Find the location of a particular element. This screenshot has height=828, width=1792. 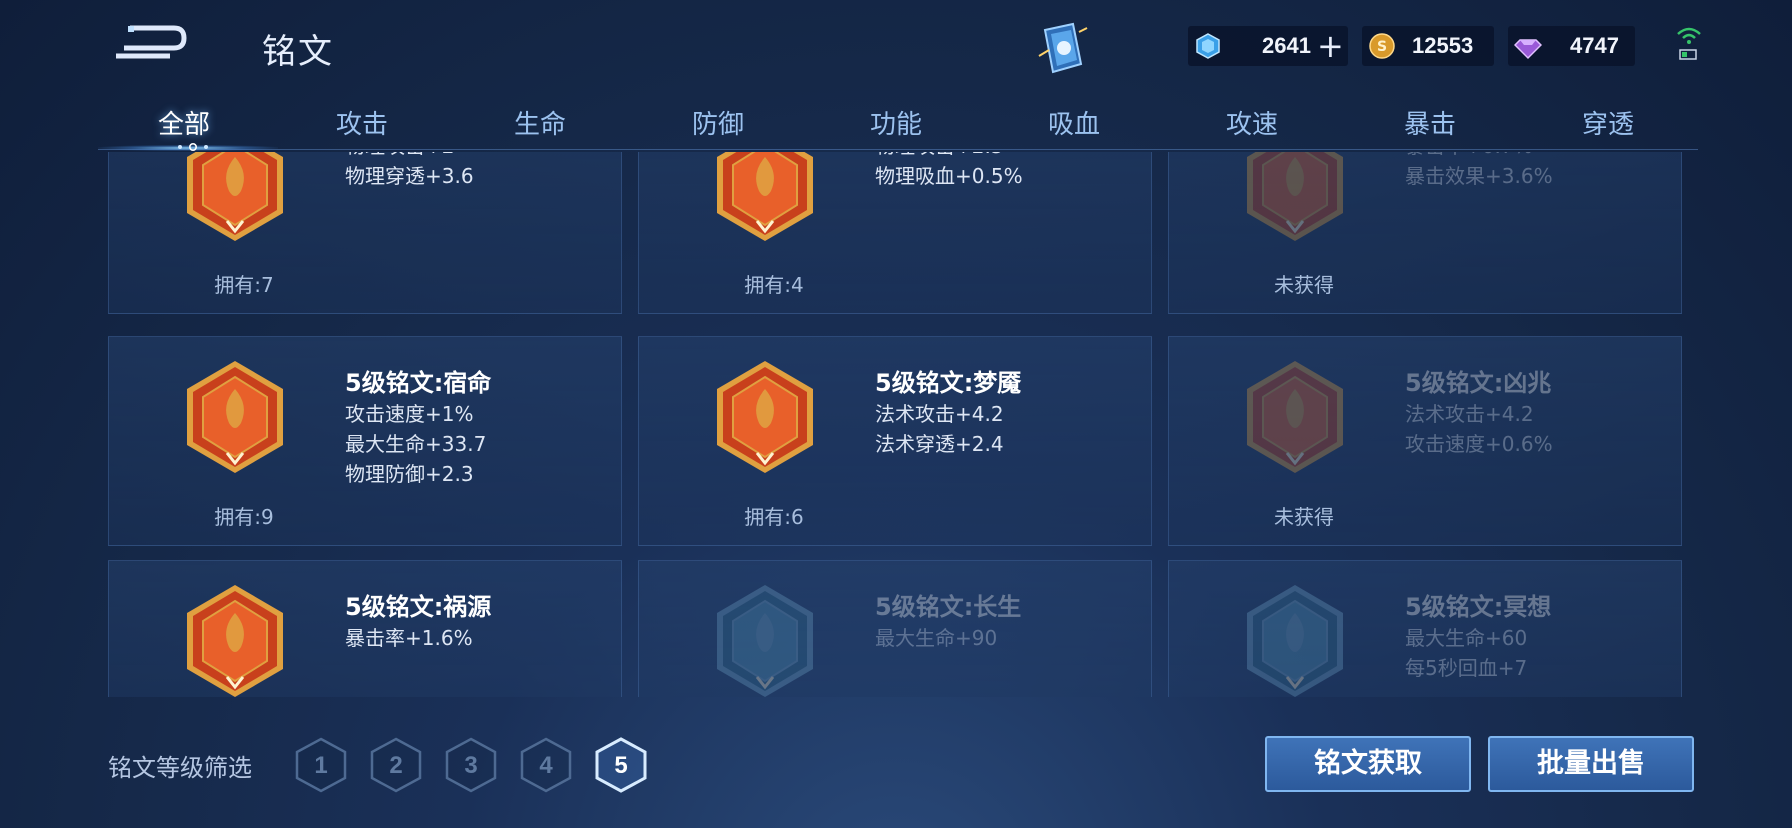

inscription-name: 5级铭文:梦魇 is located at coordinates (948, 383).